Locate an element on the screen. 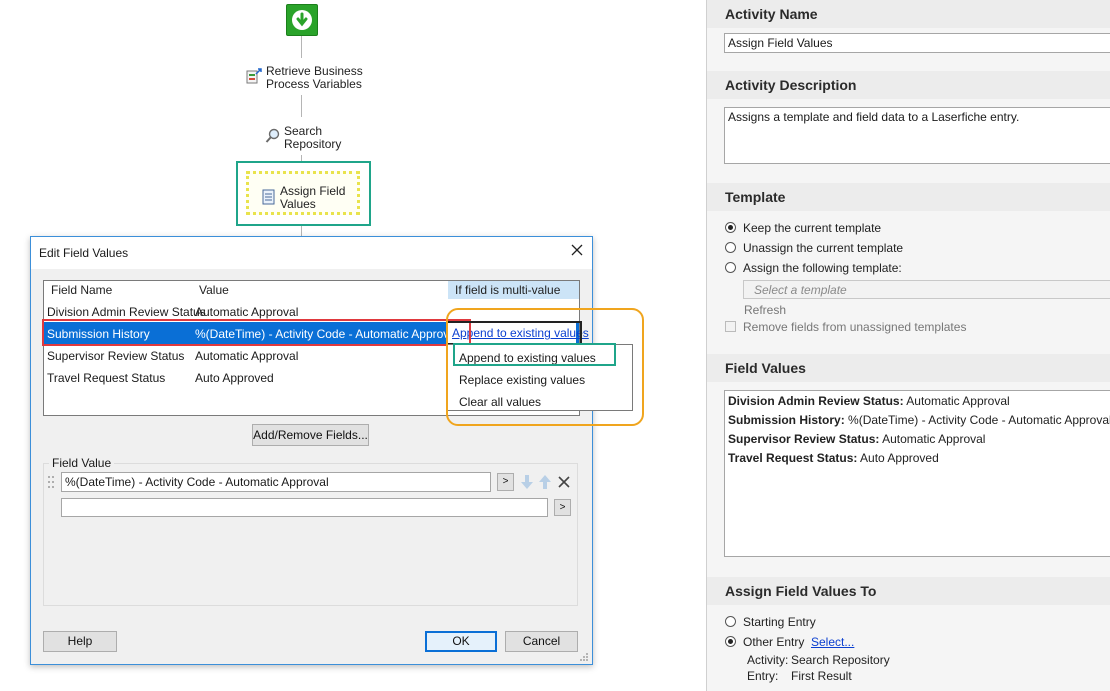 The height and width of the screenshot is (691, 1110). radio-label: Starting Entry is located at coordinates (779, 622).